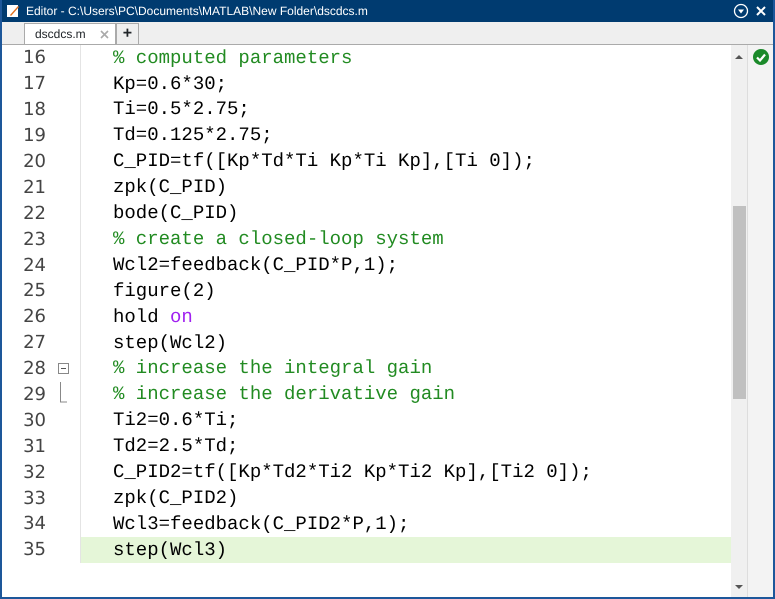  Describe the element at coordinates (34, 162) in the screenshot. I see `line-number: 20` at that location.